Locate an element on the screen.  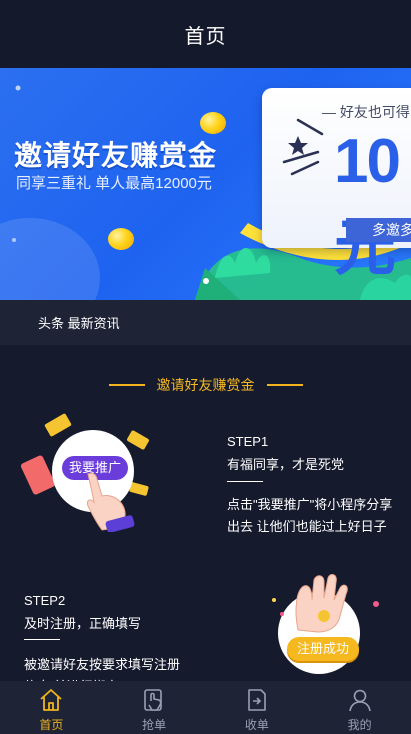
home-icon is located at coordinates (51, 700).